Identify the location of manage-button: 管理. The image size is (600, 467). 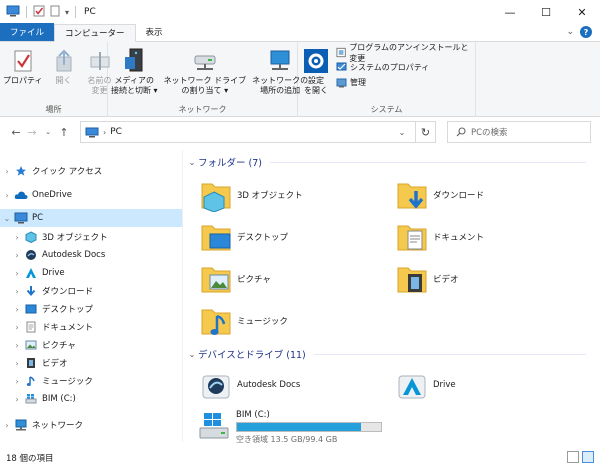
(405, 82).